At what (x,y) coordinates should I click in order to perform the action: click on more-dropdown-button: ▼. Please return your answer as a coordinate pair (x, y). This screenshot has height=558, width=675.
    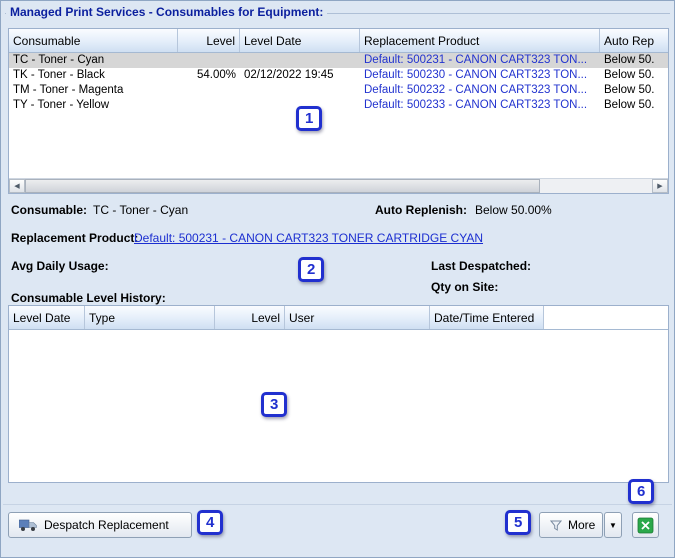
    Looking at the image, I should click on (613, 525).